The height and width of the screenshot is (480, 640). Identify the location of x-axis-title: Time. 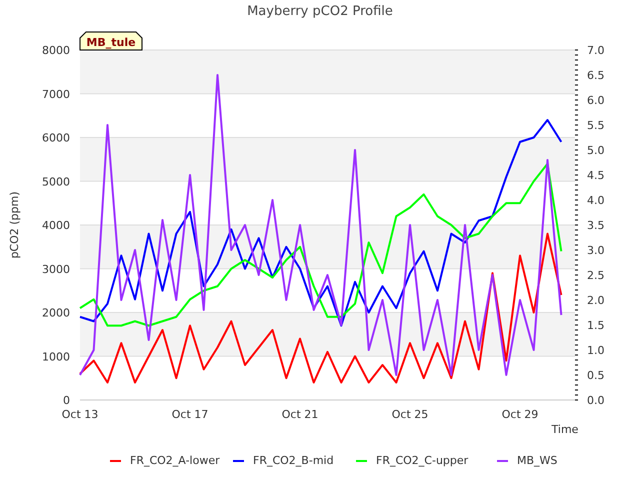
(565, 429).